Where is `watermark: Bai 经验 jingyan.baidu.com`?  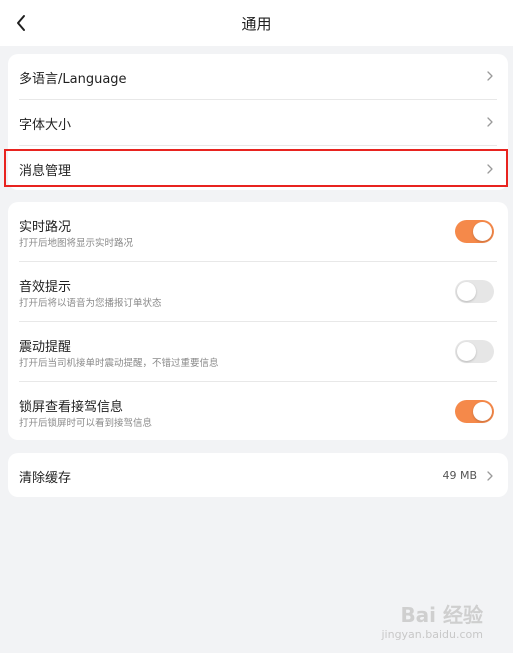
watermark: Bai 经验 jingyan.baidu.com is located at coordinates (432, 620).